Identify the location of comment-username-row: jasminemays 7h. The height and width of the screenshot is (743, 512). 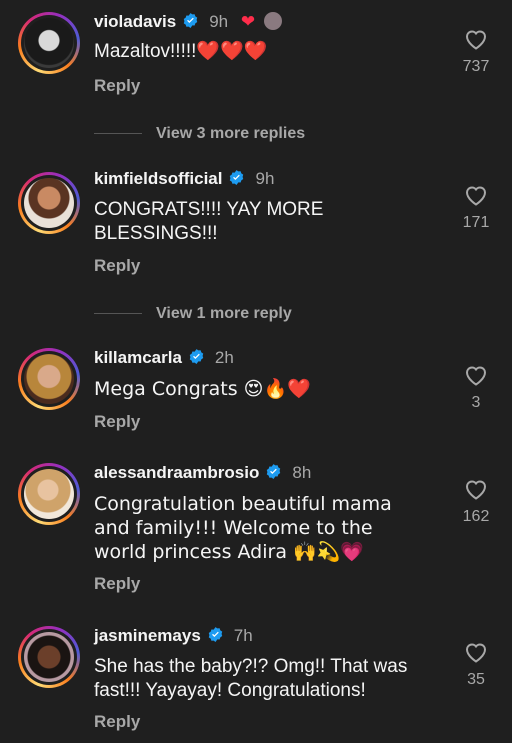
(173, 636).